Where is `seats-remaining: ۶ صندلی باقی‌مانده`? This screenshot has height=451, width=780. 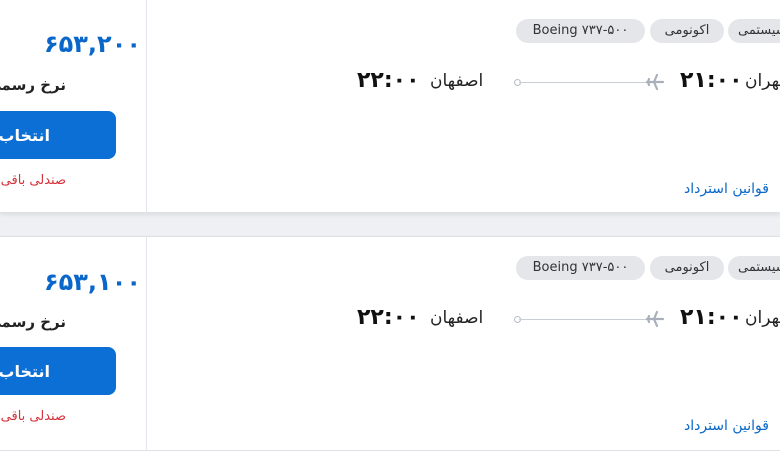
seats-remaining: ۶ صندلی باقی‌مانده is located at coordinates (33, 180).